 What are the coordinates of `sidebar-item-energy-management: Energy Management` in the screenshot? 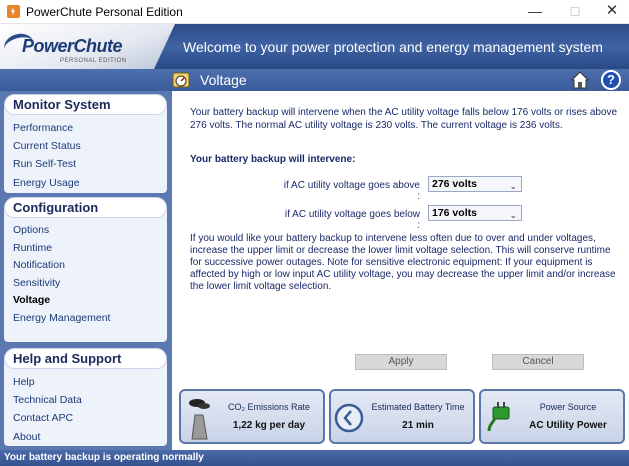 It's located at (61, 318).